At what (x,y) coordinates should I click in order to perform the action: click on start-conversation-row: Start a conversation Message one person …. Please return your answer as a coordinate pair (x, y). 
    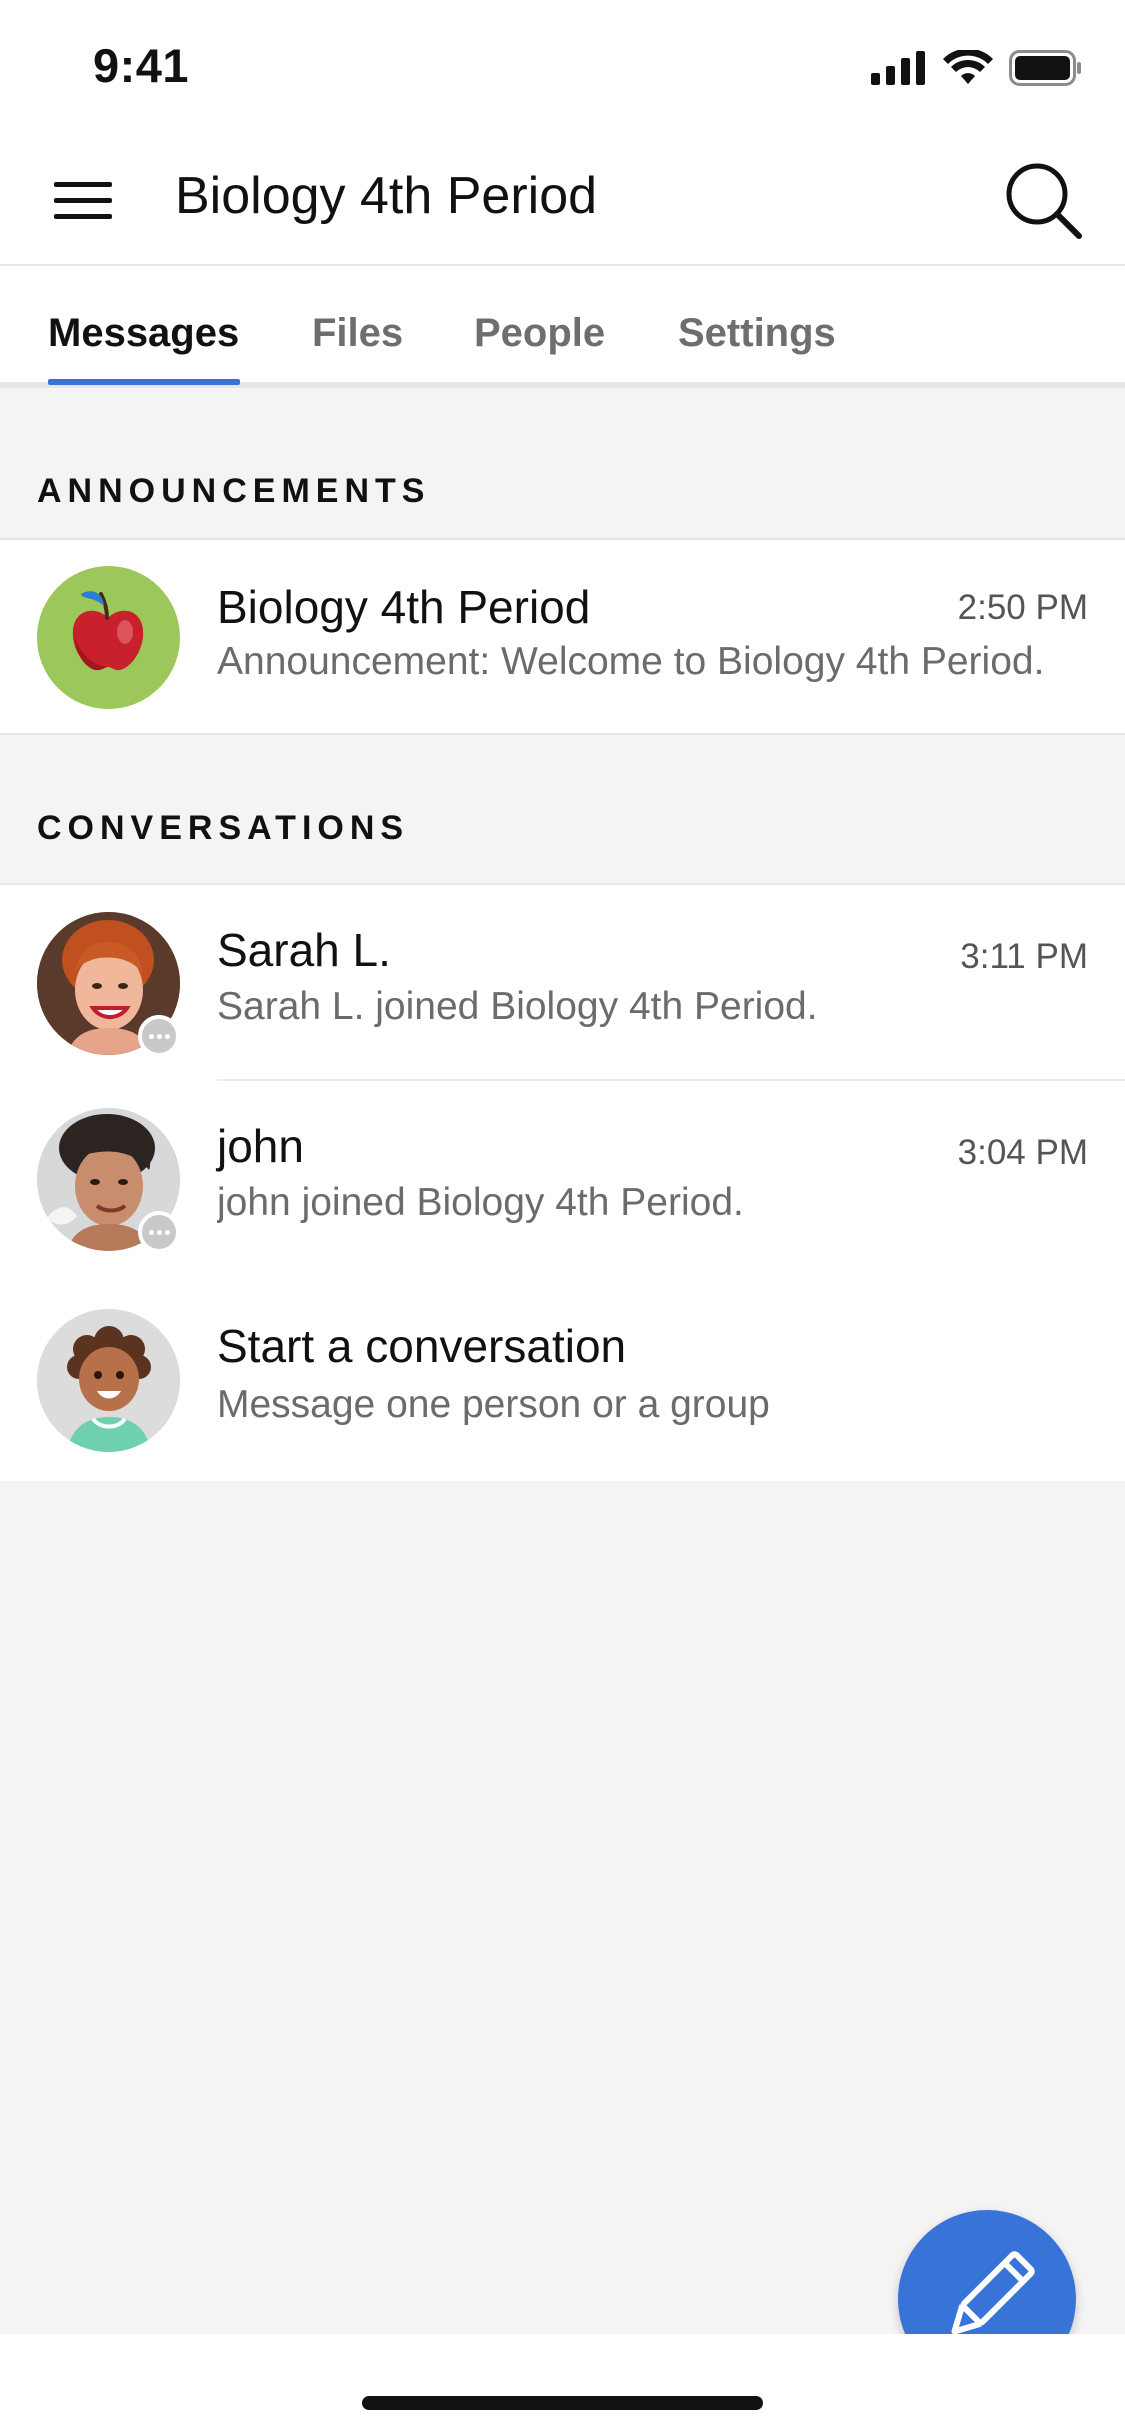
    Looking at the image, I should click on (562, 1380).